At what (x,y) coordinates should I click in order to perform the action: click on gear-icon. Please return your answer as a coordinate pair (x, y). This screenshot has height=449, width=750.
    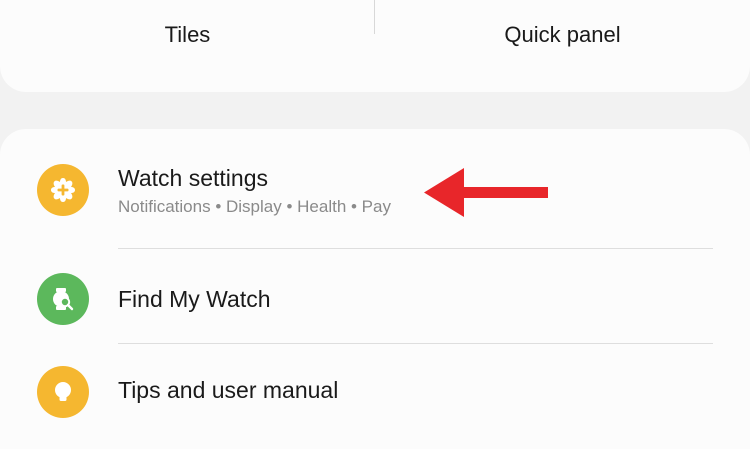
    Looking at the image, I should click on (63, 190).